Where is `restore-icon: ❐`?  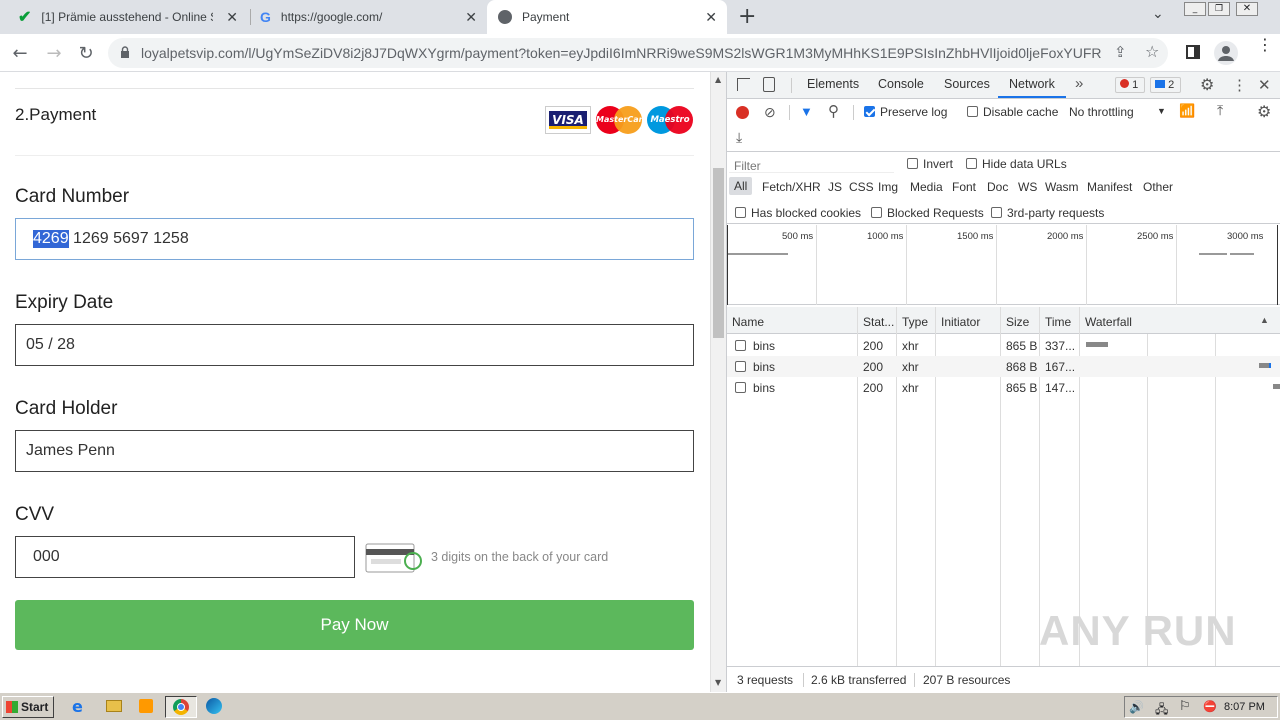
restore-icon: ❐ is located at coordinates (1219, 9).